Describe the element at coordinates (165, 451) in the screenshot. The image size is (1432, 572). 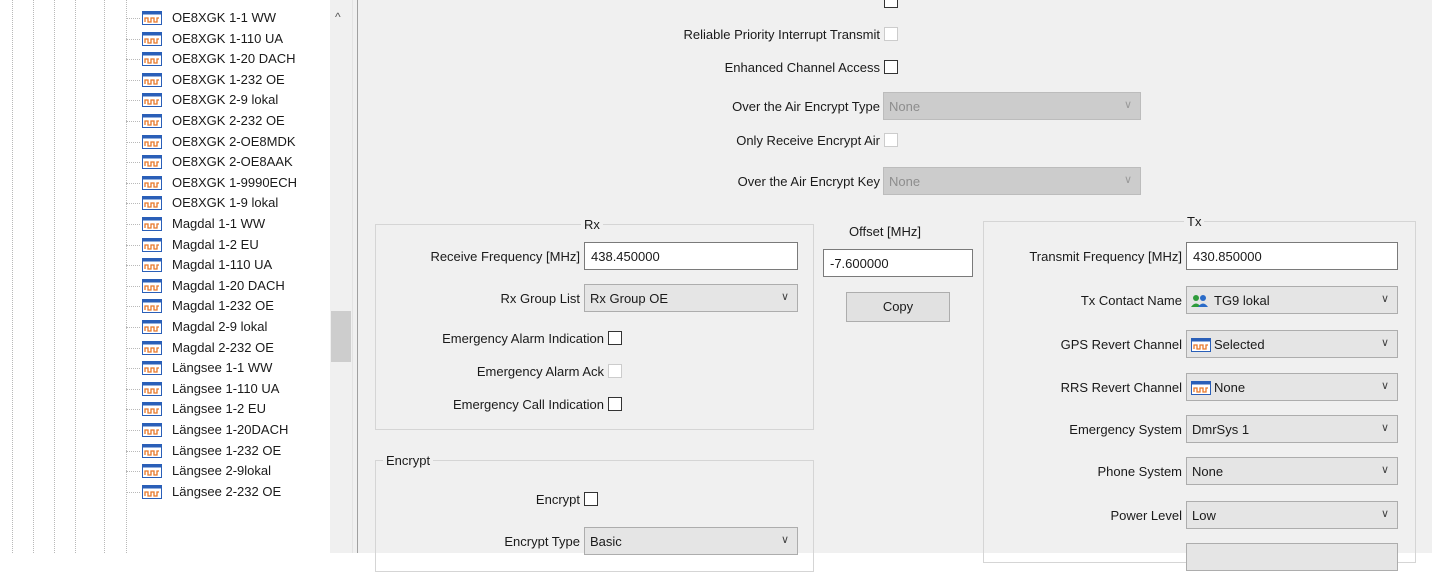
I see `tree-item: Längsee 1-232 OE` at that location.